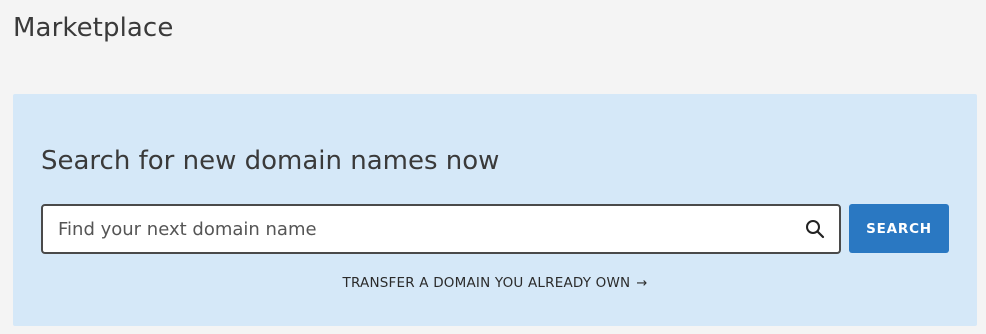 The width and height of the screenshot is (986, 334). I want to click on search-heading: Search for new domain names now, so click(270, 161).